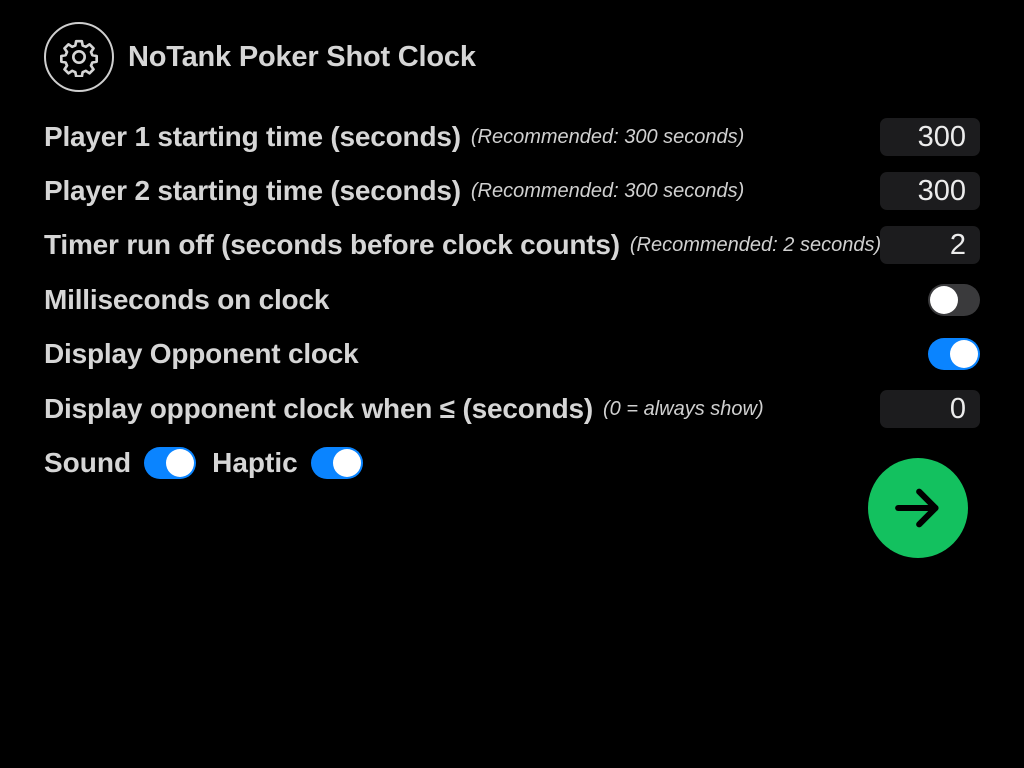 This screenshot has height=768, width=1024. I want to click on gear-icon, so click(79, 58).